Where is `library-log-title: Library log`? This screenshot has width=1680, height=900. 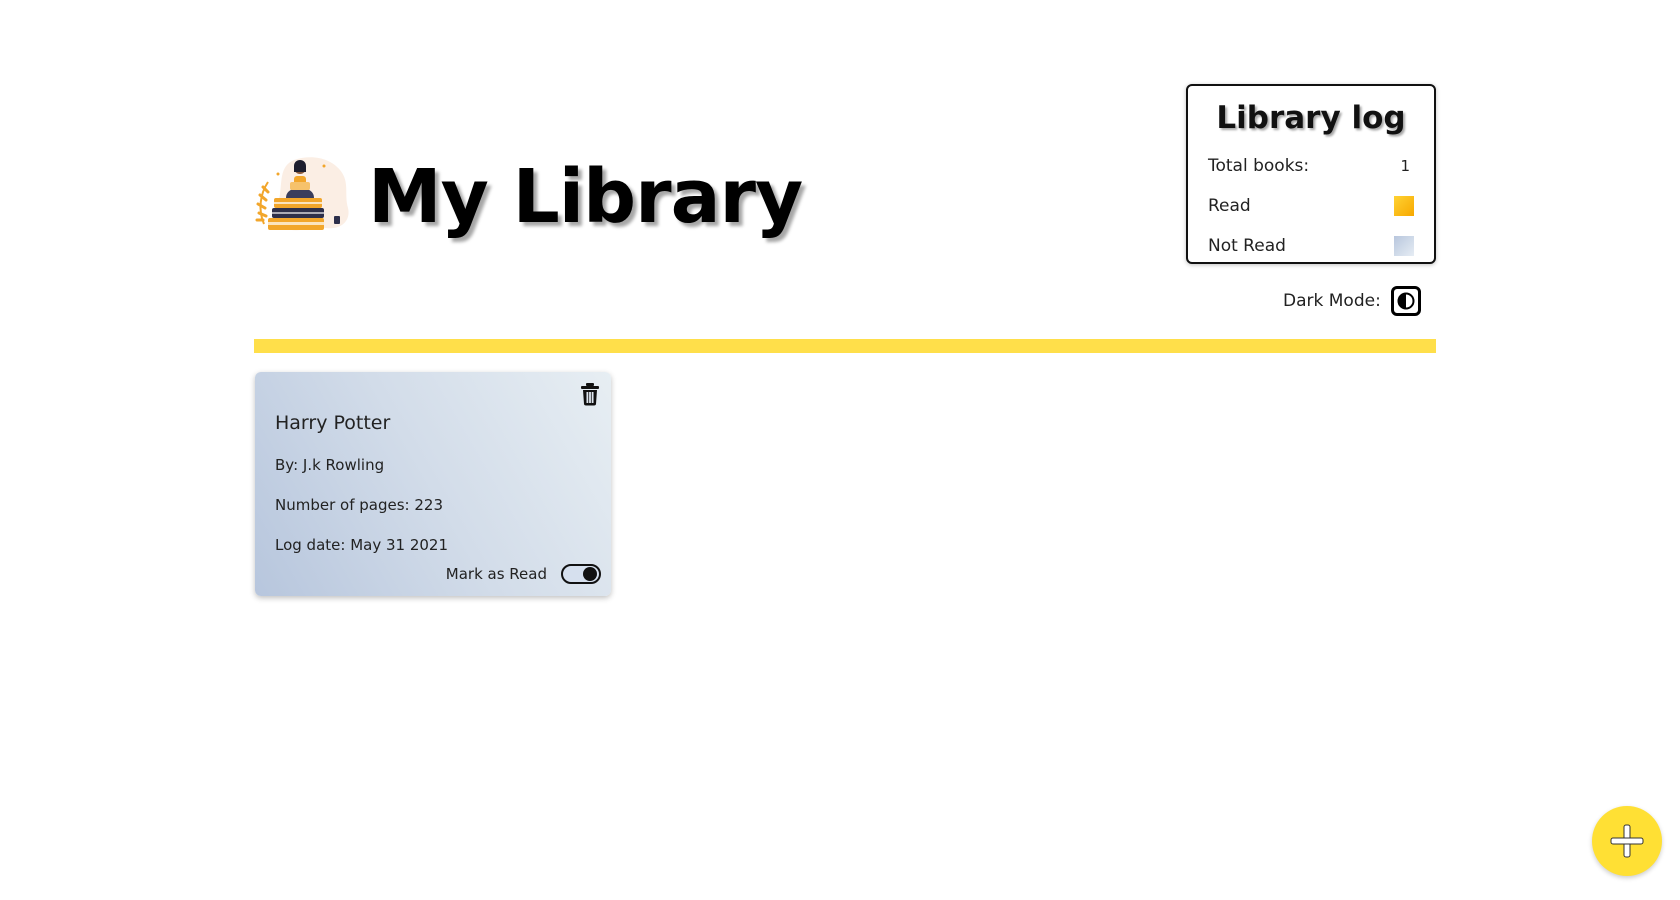 library-log-title: Library log is located at coordinates (1311, 118).